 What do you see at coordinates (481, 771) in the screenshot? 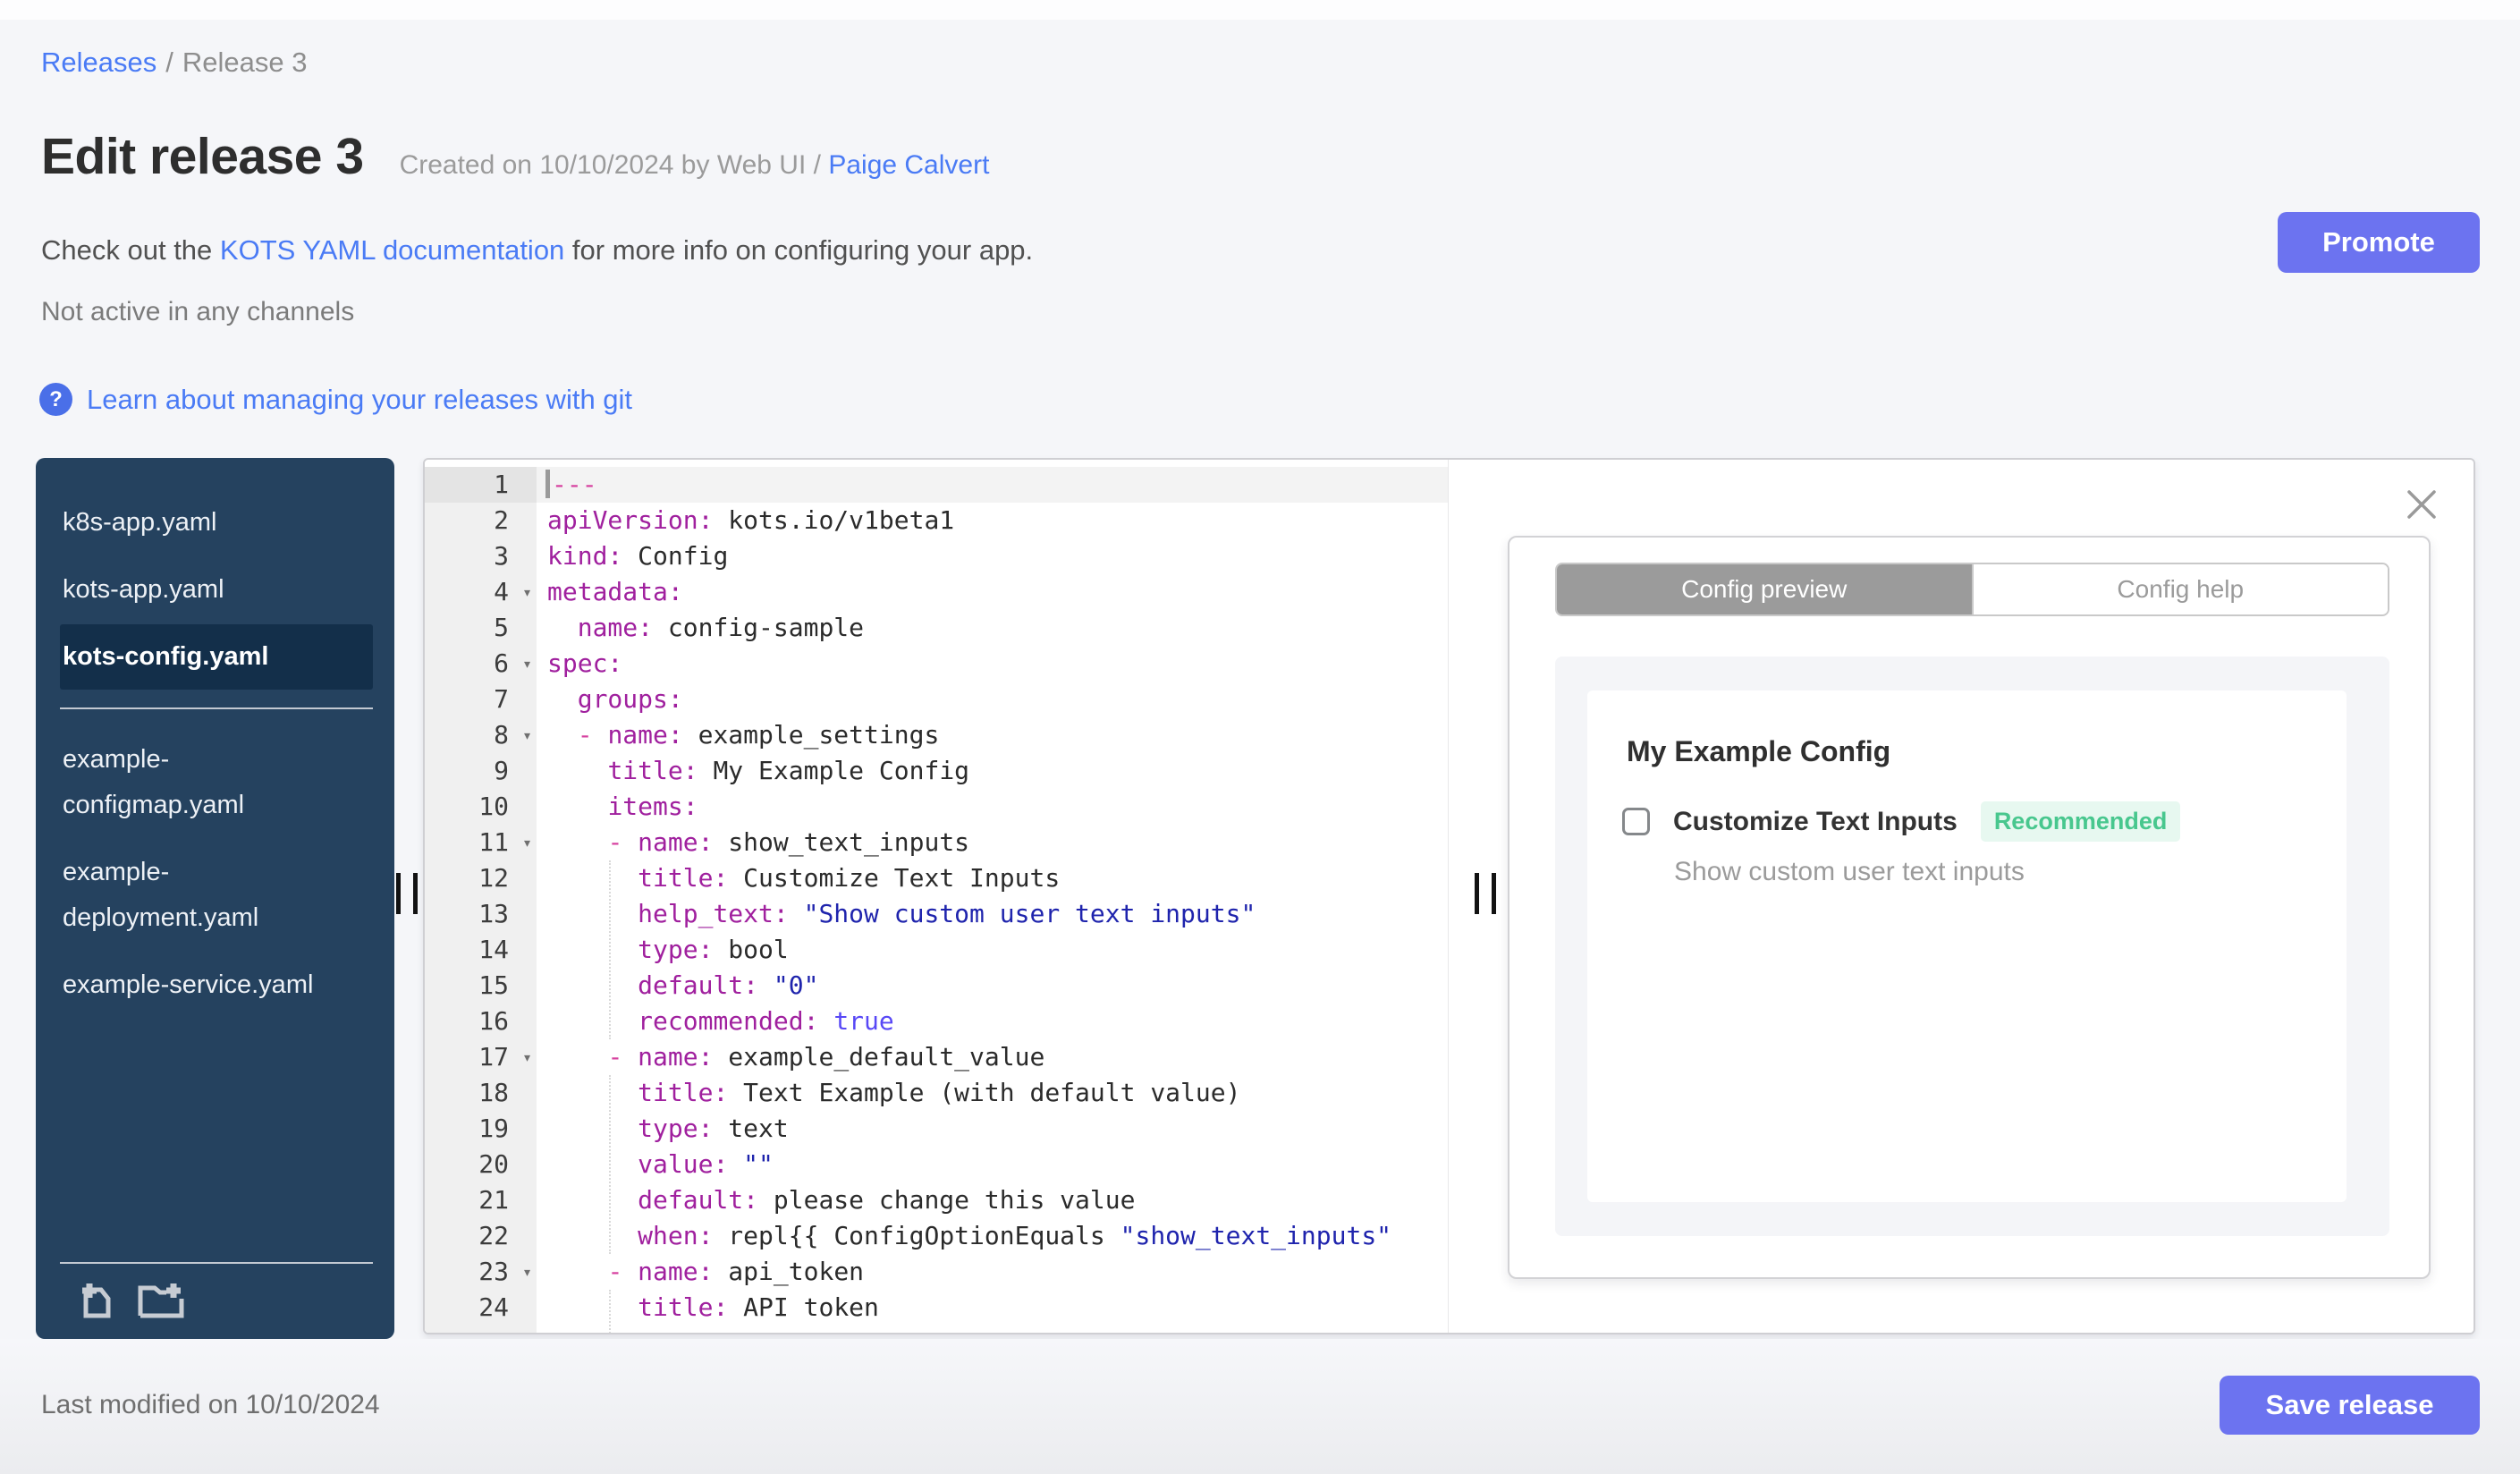
I see `line-number: 9` at bounding box center [481, 771].